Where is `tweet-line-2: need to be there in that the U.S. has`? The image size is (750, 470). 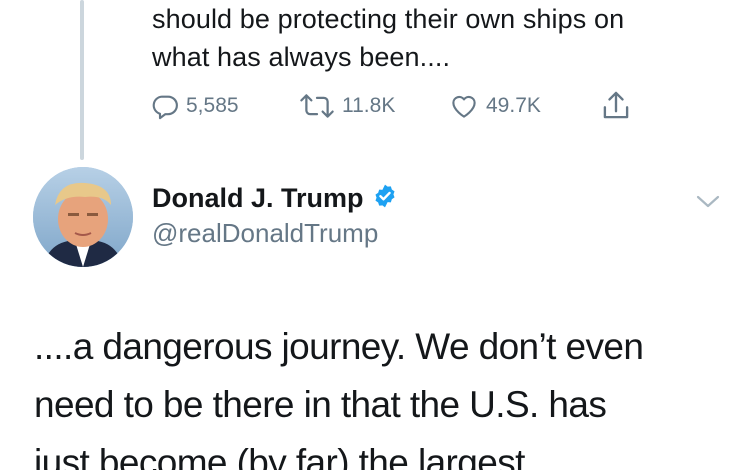
tweet-line-2: need to be there in that the U.S. has is located at coordinates (320, 404).